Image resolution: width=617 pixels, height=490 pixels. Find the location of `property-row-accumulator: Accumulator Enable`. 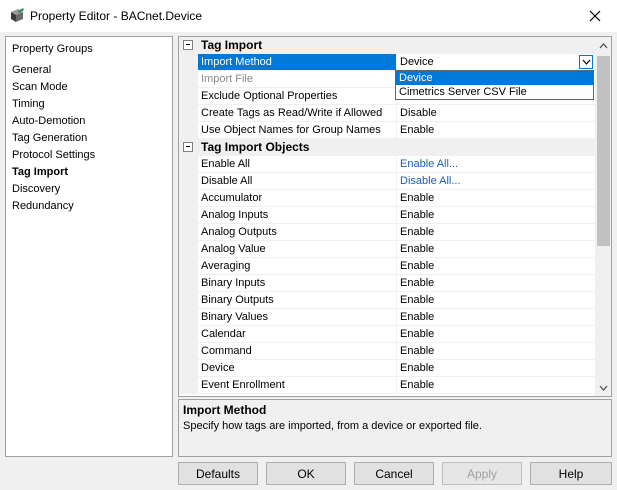

property-row-accumulator: Accumulator Enable is located at coordinates (387, 198).